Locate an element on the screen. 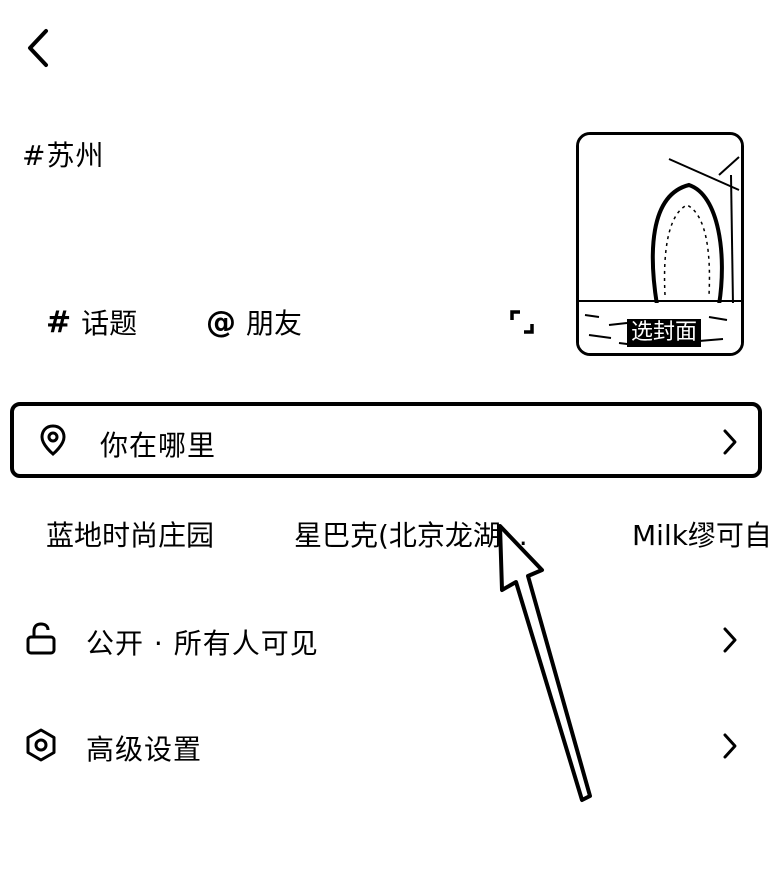 This screenshot has width=784, height=874. advanced-settings-row: 高级设置 is located at coordinates (392, 745).